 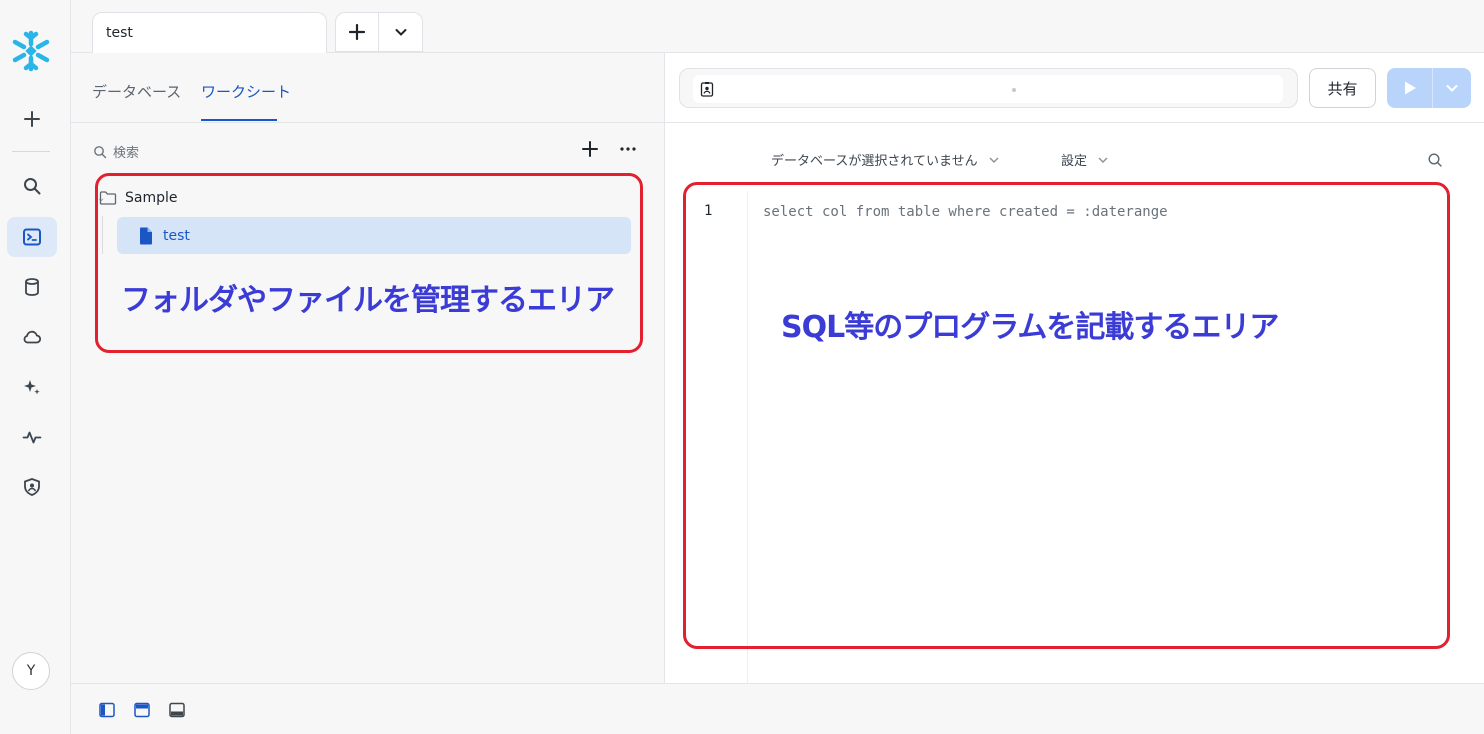 I want to click on tab-actions, so click(x=379, y=32).